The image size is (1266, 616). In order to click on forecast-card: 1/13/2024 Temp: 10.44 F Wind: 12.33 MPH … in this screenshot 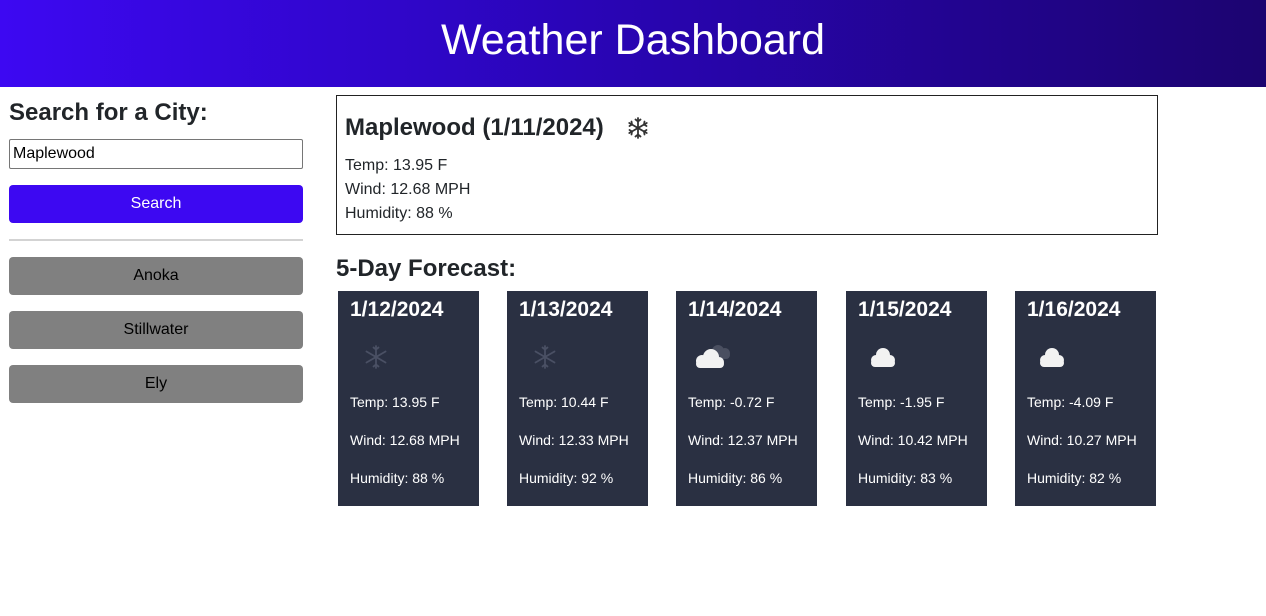, I will do `click(577, 398)`.